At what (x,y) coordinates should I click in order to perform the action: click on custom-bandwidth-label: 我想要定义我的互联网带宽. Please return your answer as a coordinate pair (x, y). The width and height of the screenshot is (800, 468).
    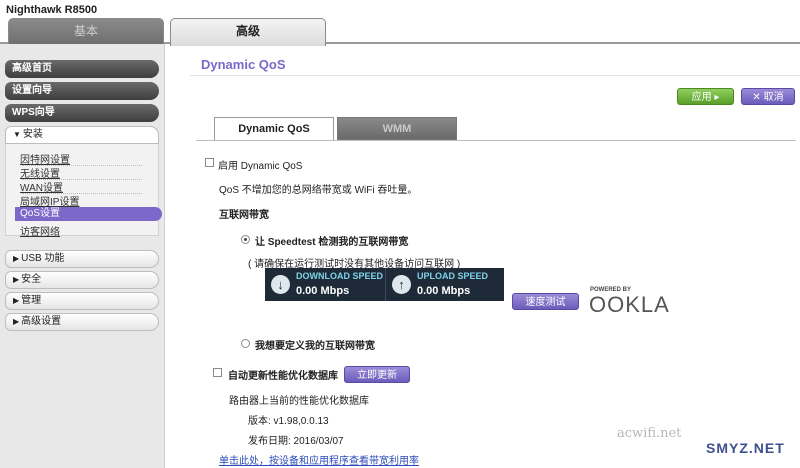
    Looking at the image, I should click on (315, 346).